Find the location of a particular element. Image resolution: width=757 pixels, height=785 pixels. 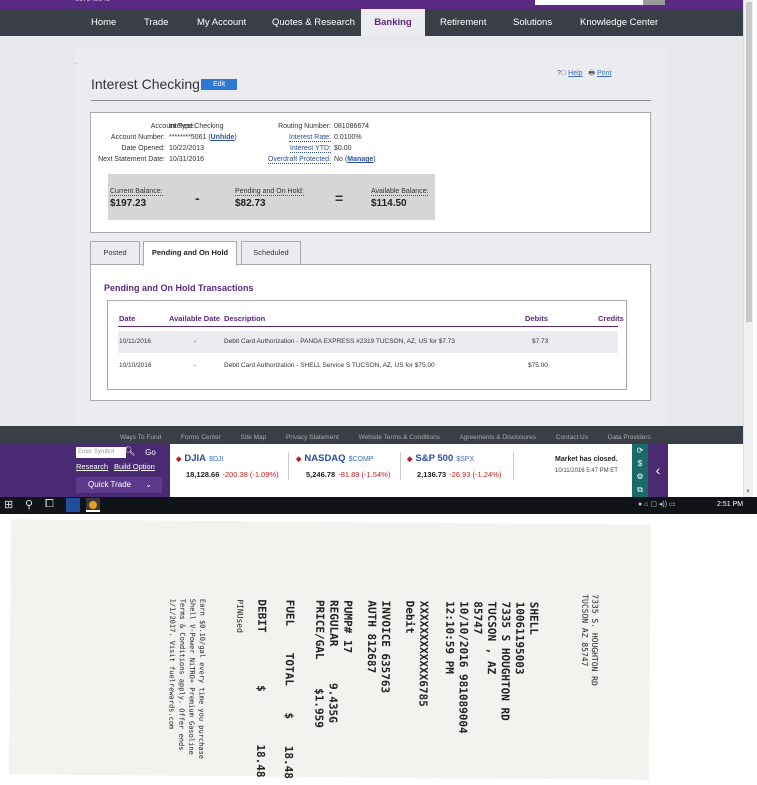

footer-link: Data Providers is located at coordinates (629, 437).